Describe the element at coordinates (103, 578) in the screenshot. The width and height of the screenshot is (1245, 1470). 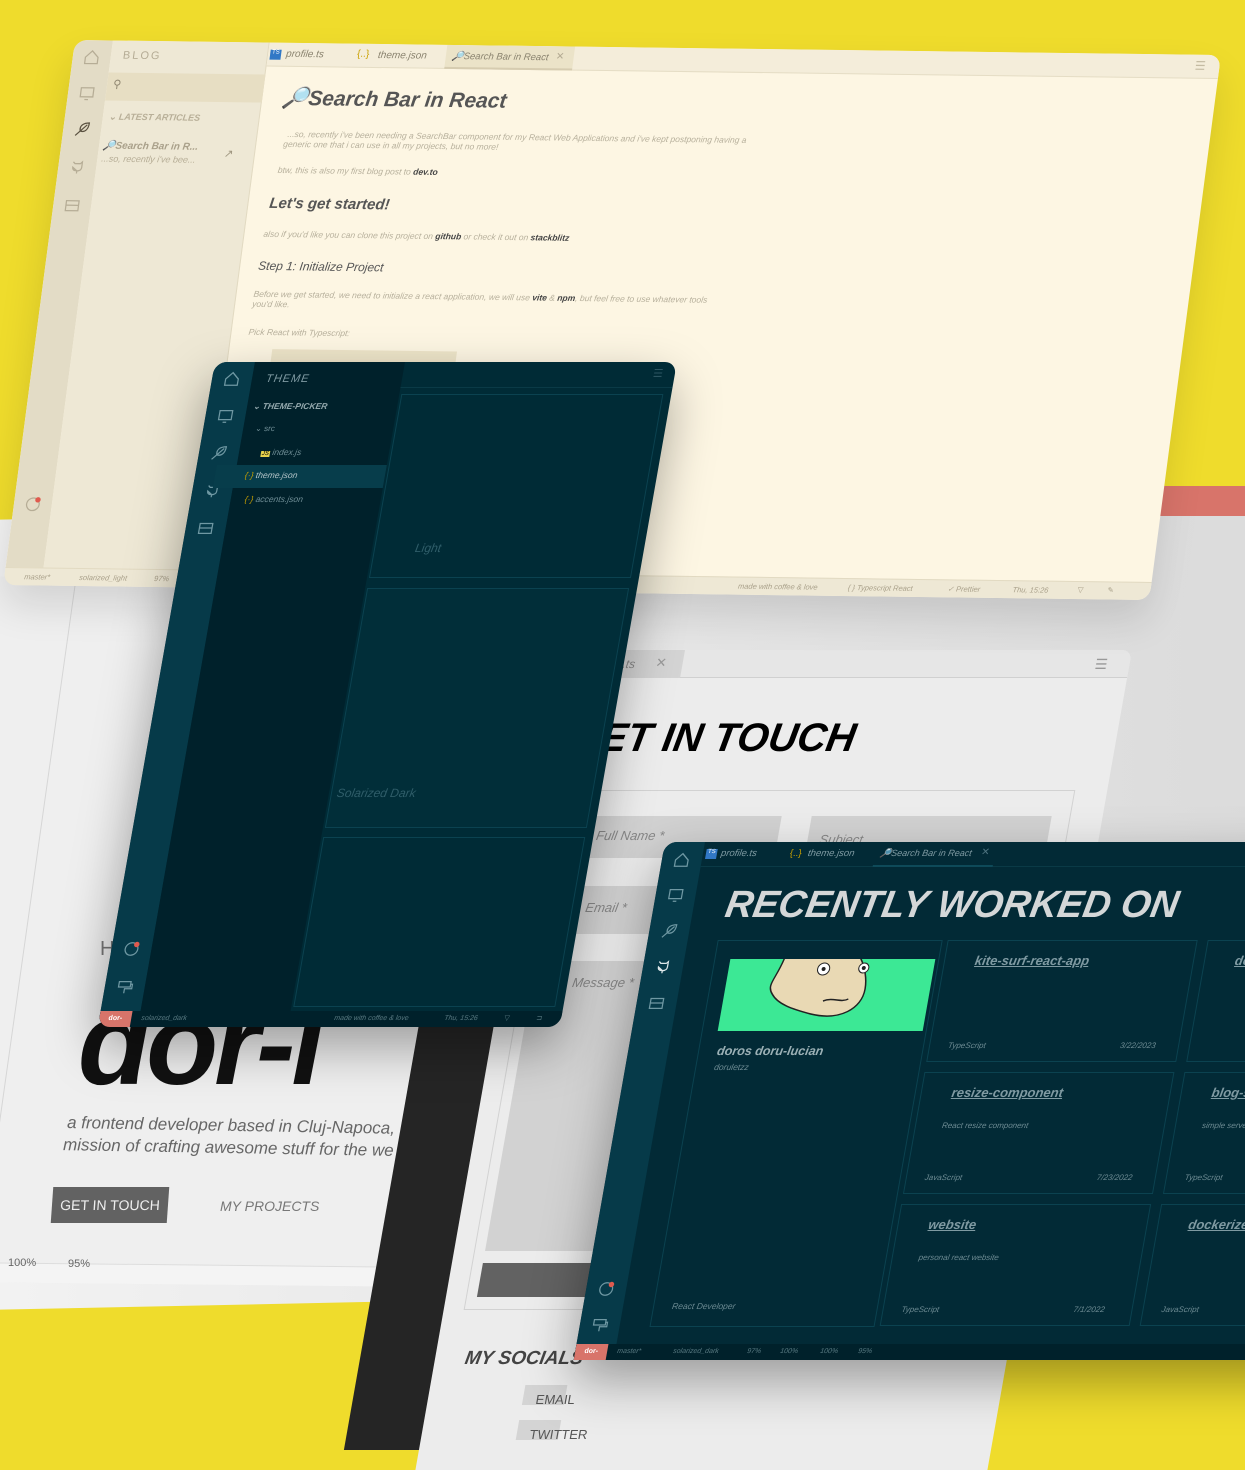
I see `theme-name: solarized_light` at that location.